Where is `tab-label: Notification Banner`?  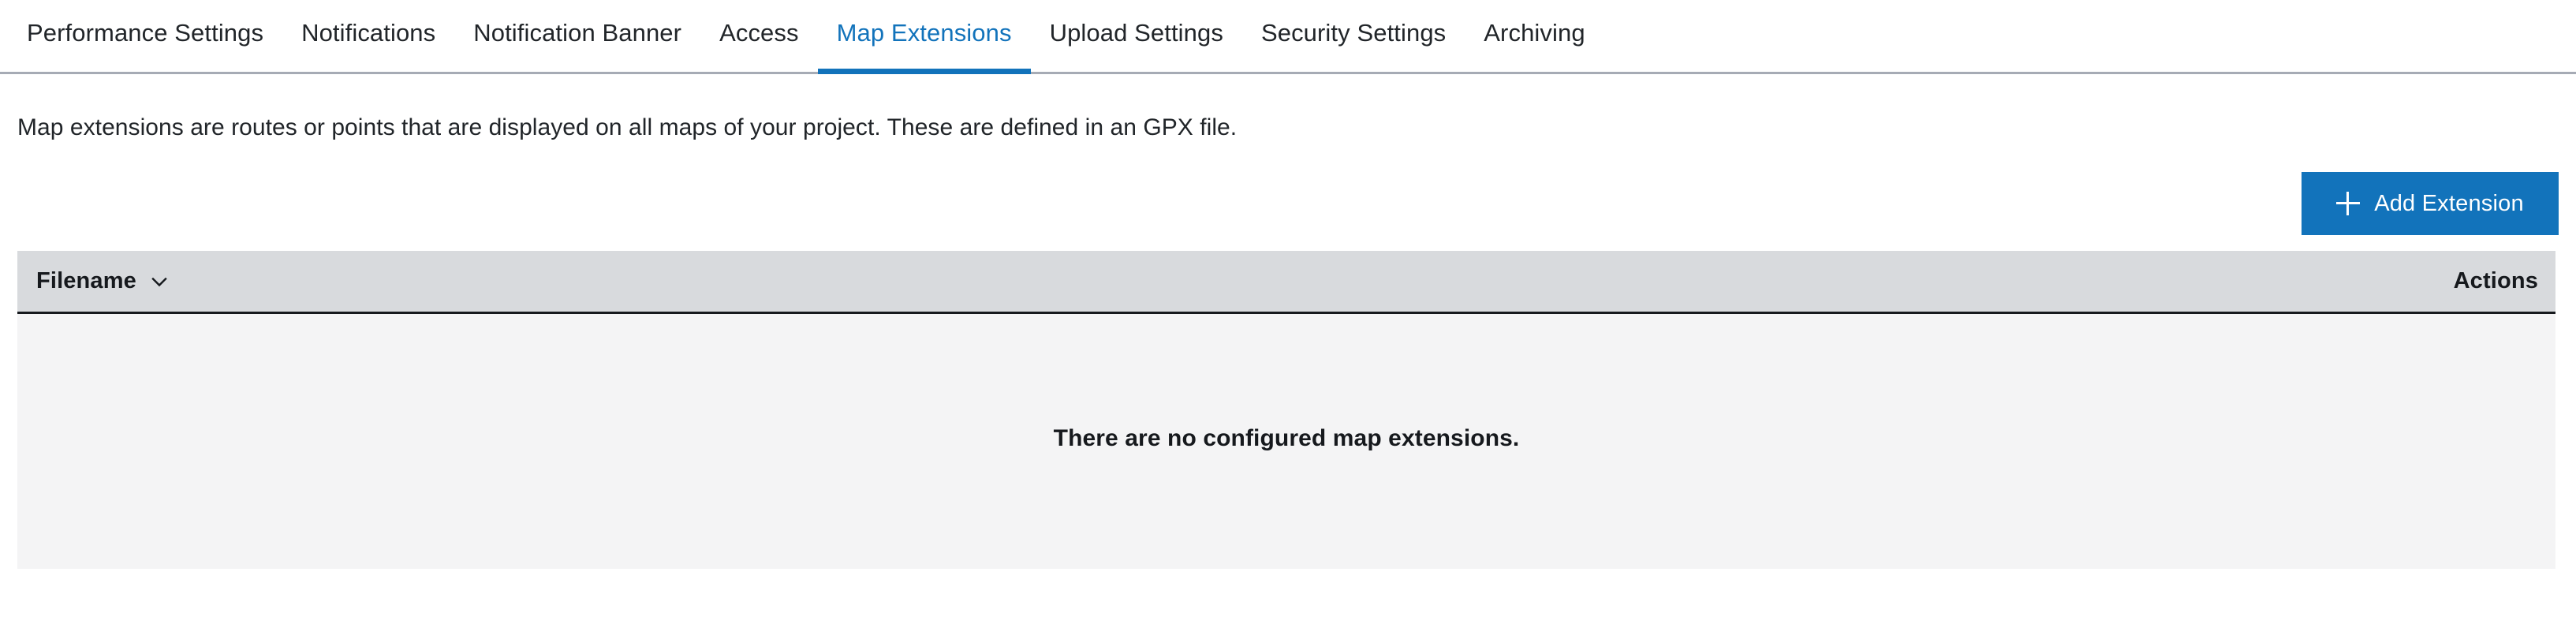 tab-label: Notification Banner is located at coordinates (577, 33).